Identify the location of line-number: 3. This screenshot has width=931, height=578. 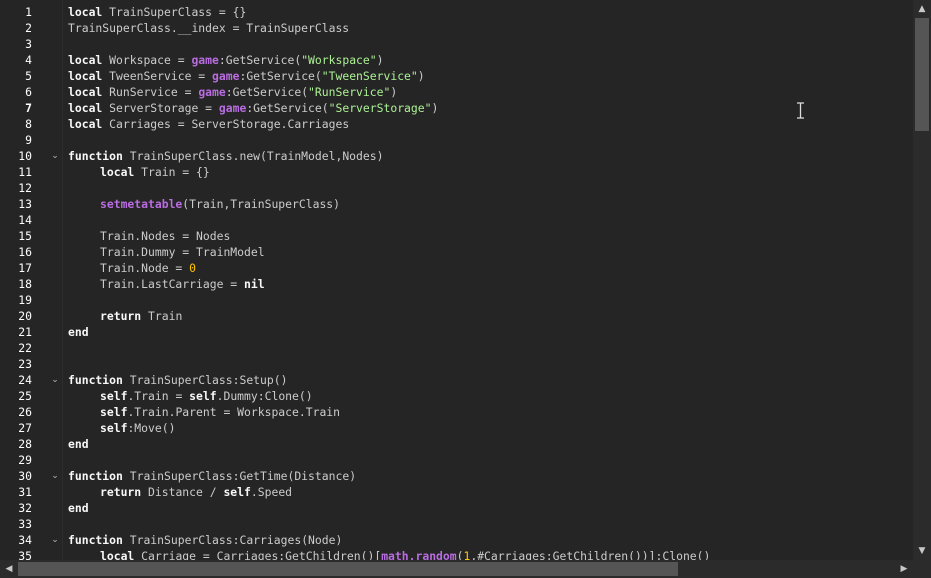
(28, 44).